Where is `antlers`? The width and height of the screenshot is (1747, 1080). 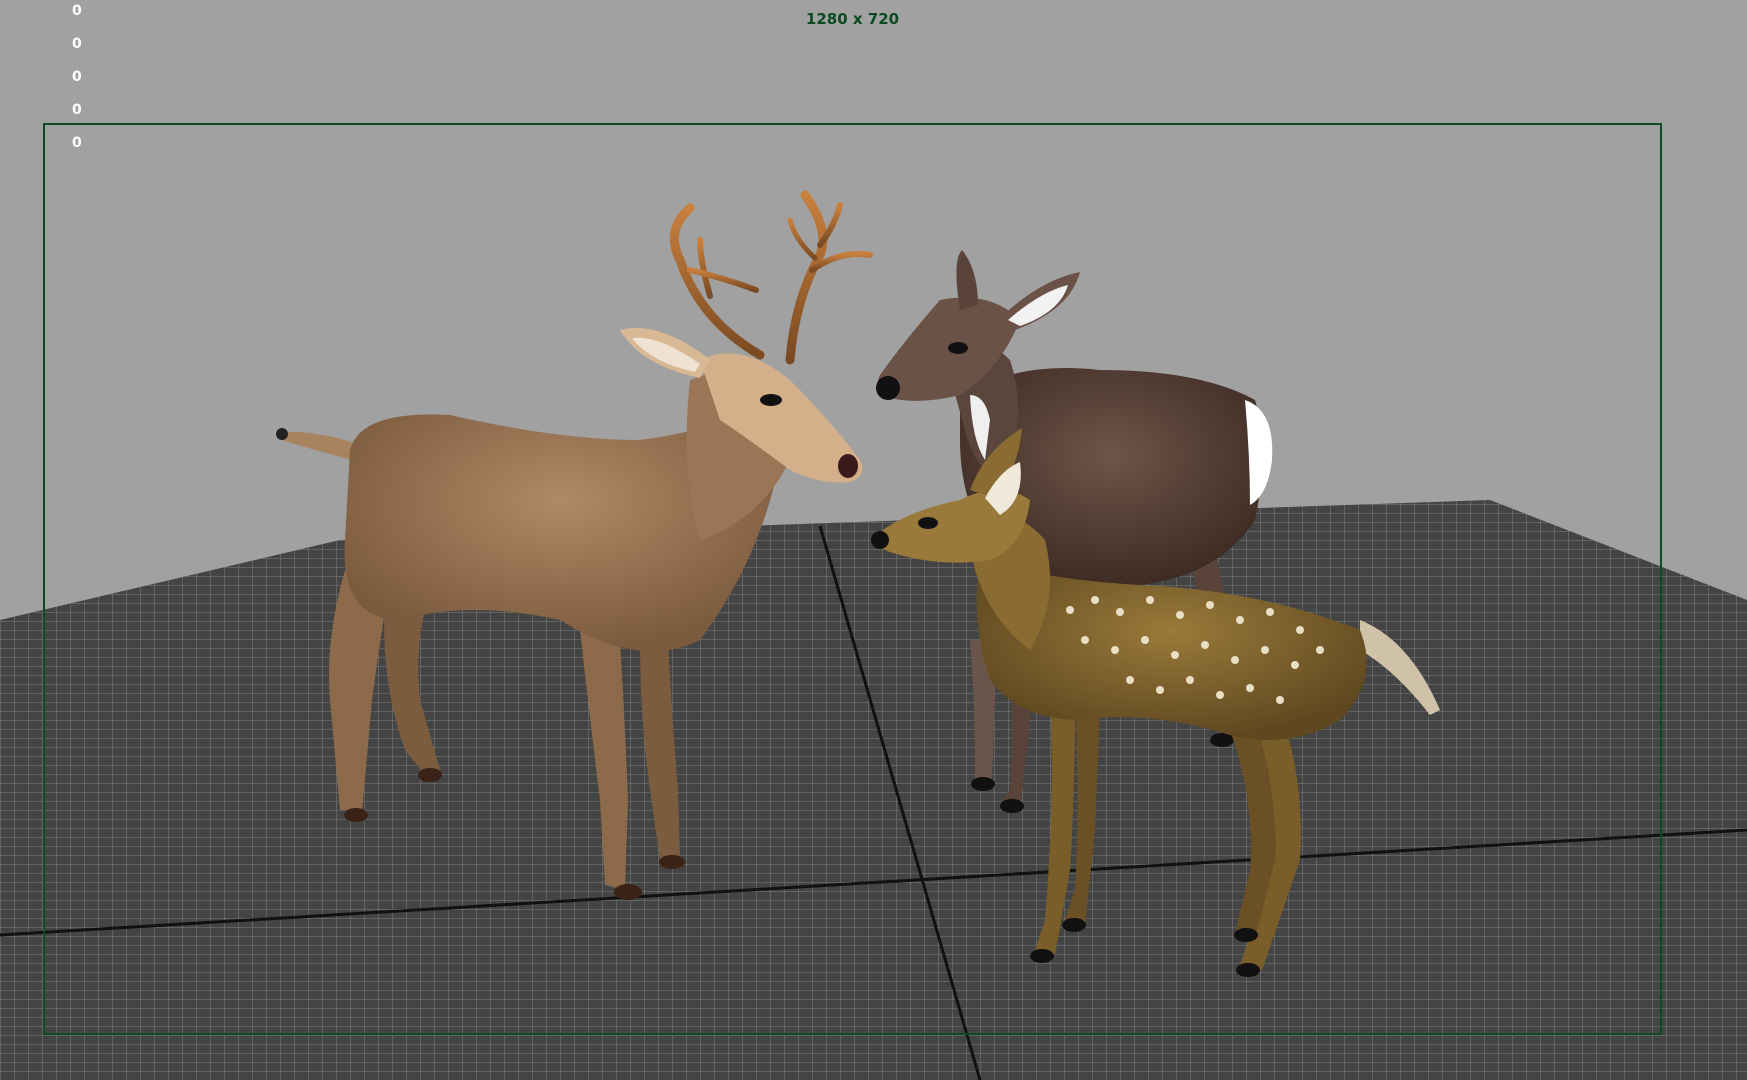
antlers is located at coordinates (771, 277).